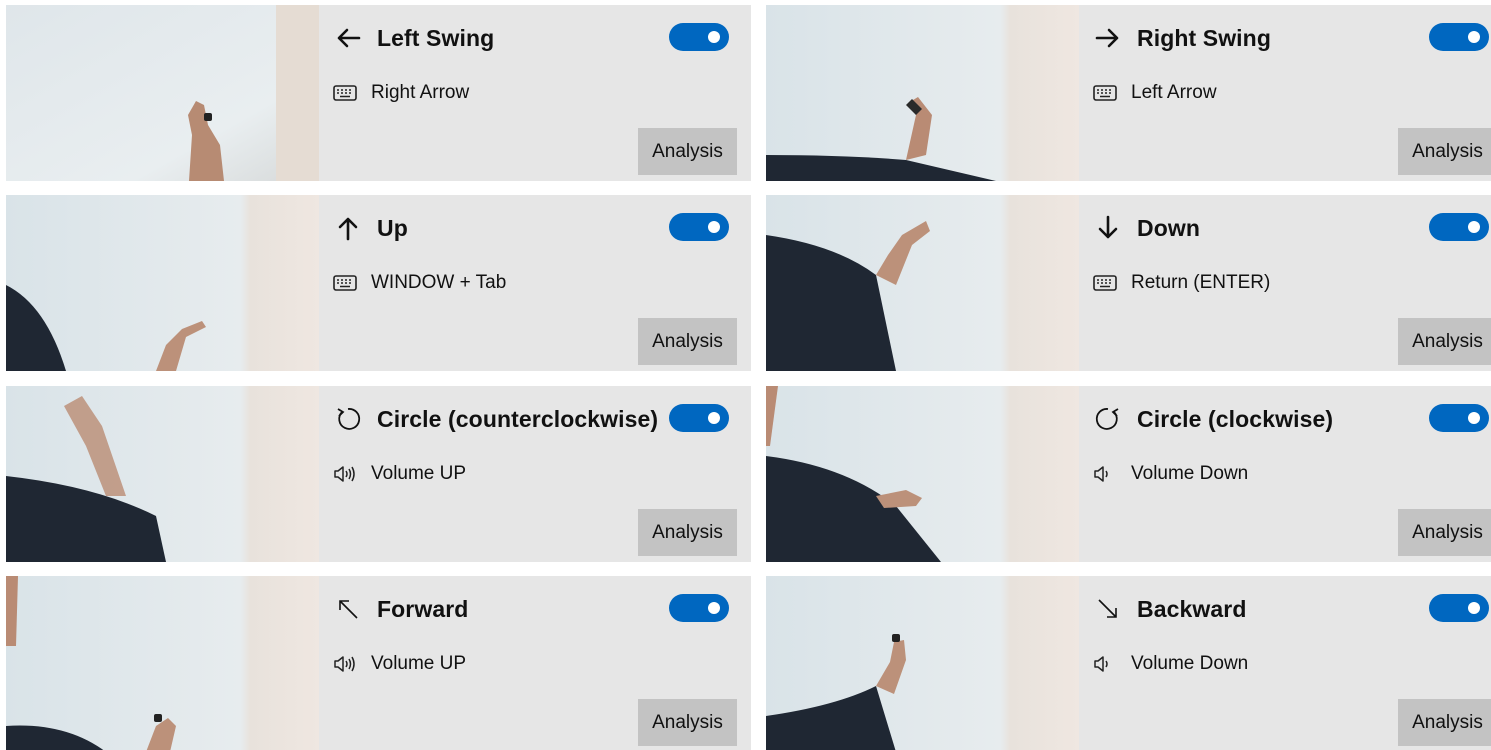 This screenshot has width=1491, height=750. I want to click on arrow-up-icon, so click(348, 228).